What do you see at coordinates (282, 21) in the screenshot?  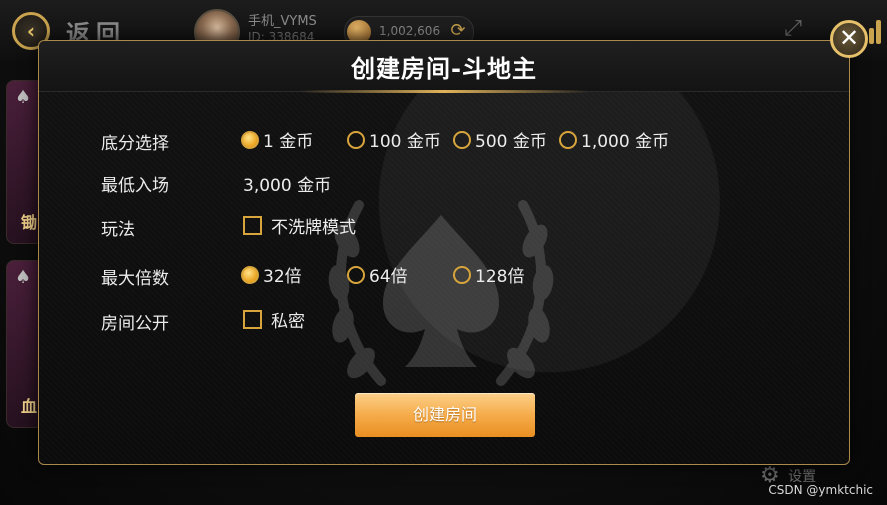 I see `username: 手机_VYMS` at bounding box center [282, 21].